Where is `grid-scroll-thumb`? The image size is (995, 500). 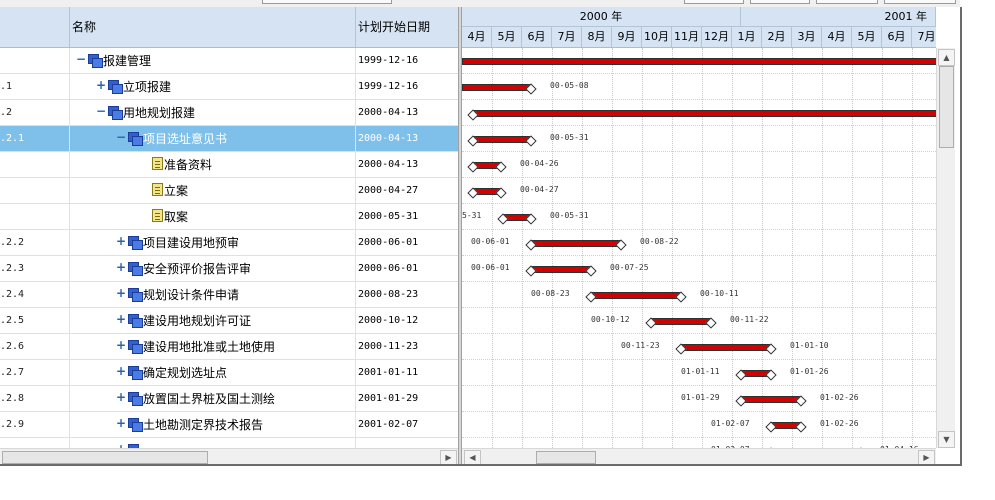
grid-scroll-thumb is located at coordinates (105, 457).